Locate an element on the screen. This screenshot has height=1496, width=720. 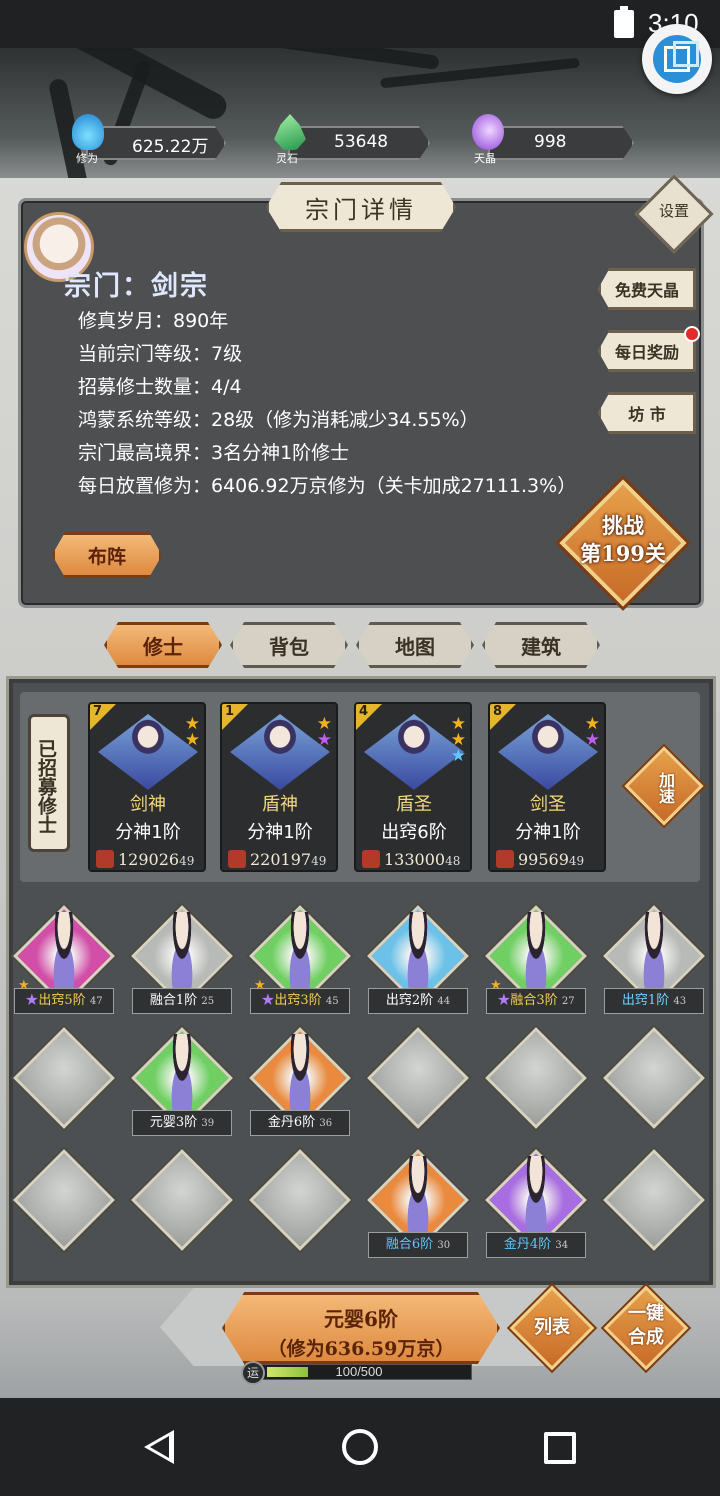
grid-cultivator-slot: 金丹6阶 36 is located at coordinates (300, 1081).